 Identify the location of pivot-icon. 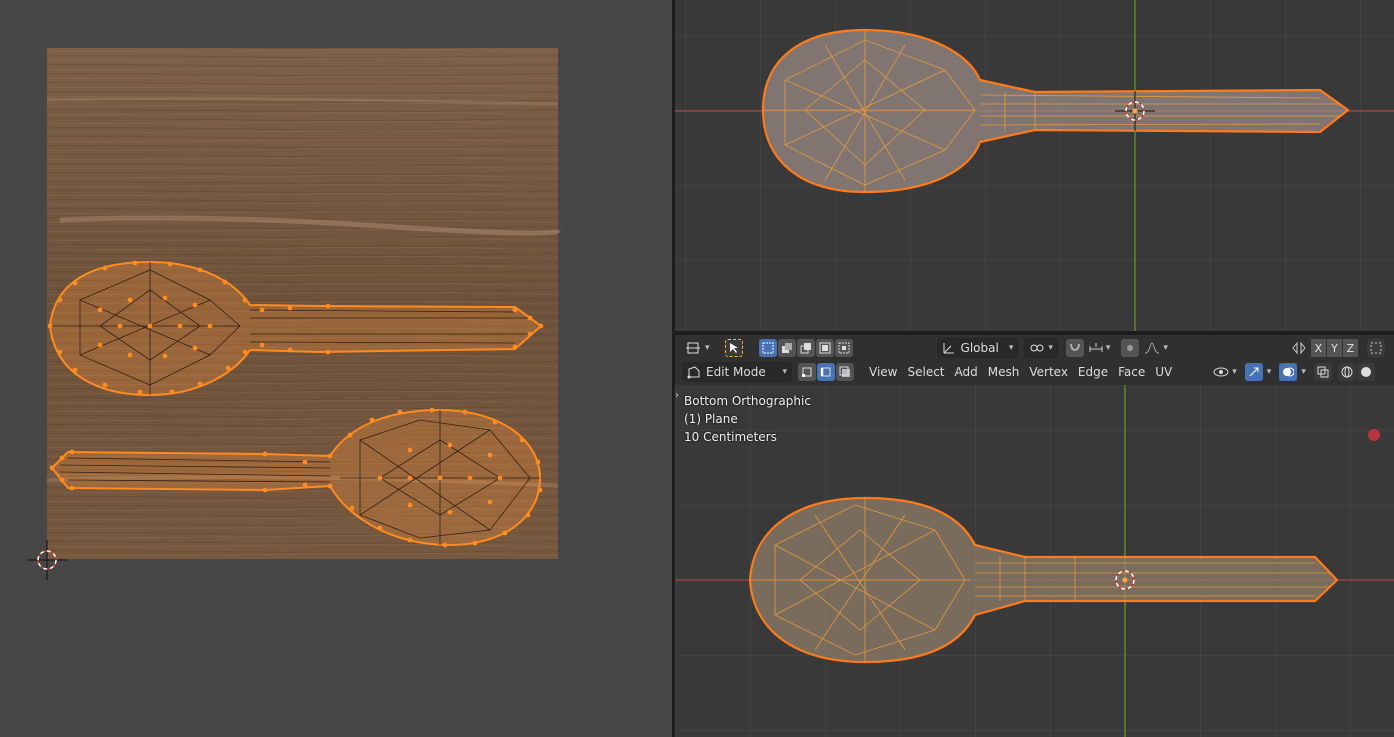
(1037, 348).